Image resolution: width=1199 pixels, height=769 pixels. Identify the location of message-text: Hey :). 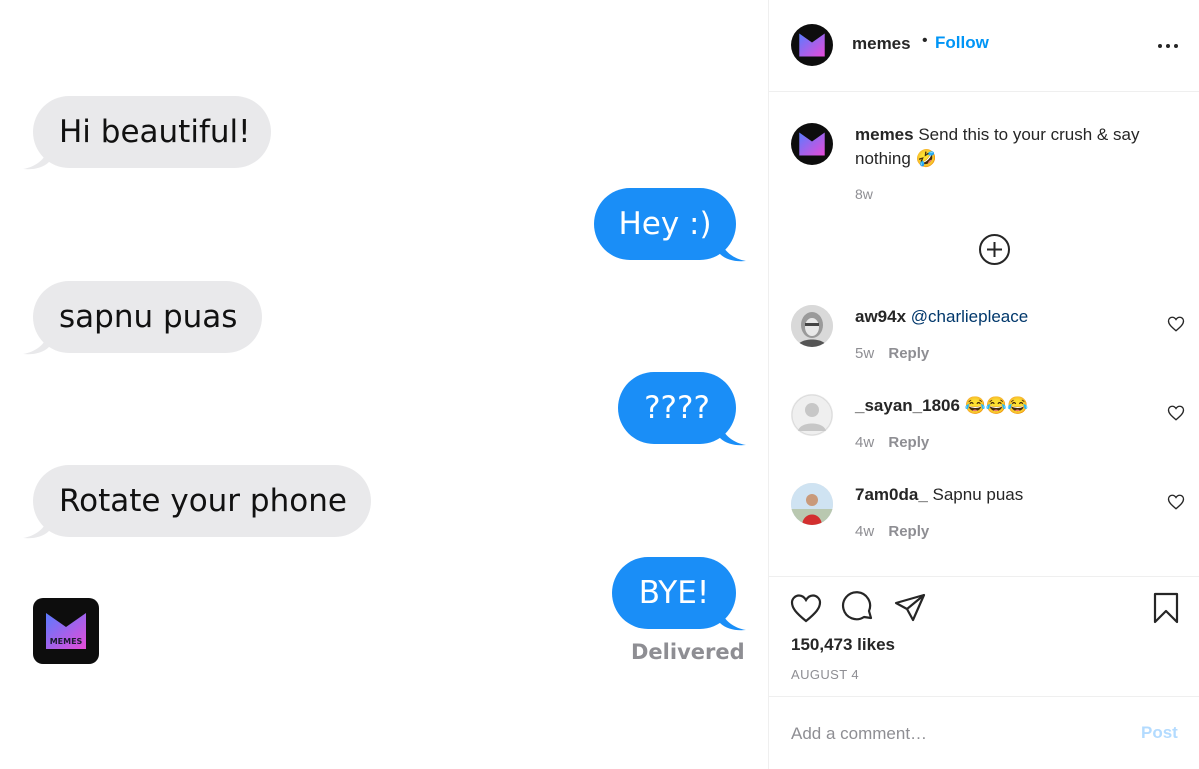
(665, 223).